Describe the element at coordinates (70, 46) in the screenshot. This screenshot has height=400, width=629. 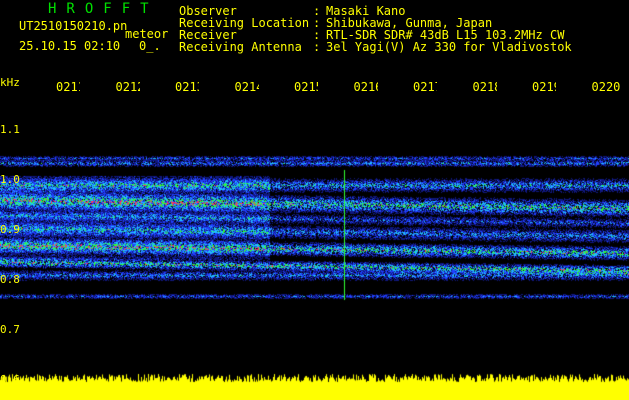
I see `datetime: 25.10.15 02:10` at that location.